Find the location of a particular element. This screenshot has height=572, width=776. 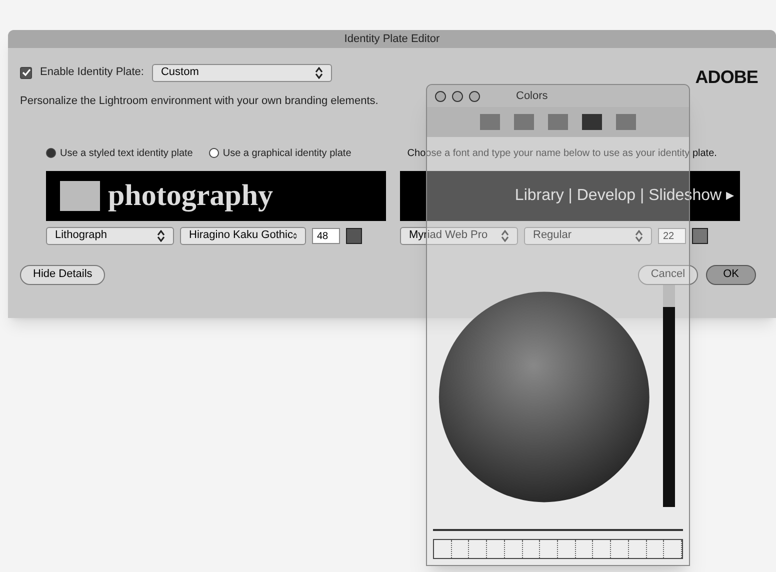

font-size-field: 48 is located at coordinates (326, 236).